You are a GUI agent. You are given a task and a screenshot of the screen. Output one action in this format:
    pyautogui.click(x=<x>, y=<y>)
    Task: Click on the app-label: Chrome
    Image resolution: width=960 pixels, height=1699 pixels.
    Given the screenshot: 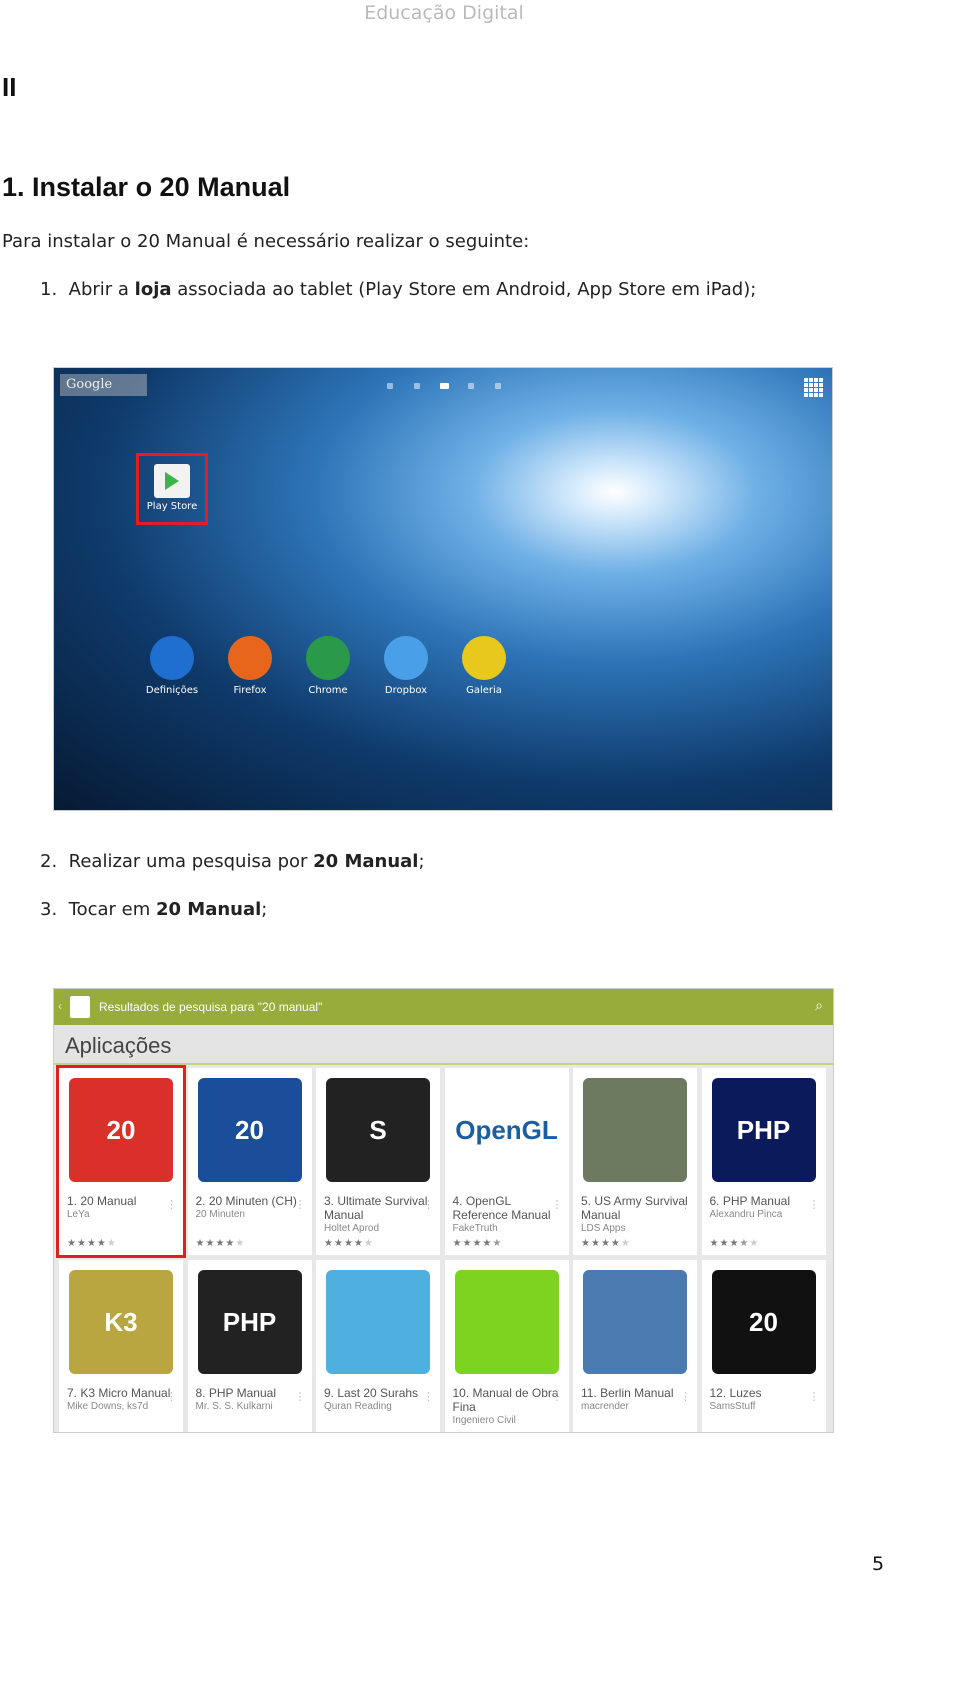 What is the action you would take?
    pyautogui.click(x=328, y=690)
    